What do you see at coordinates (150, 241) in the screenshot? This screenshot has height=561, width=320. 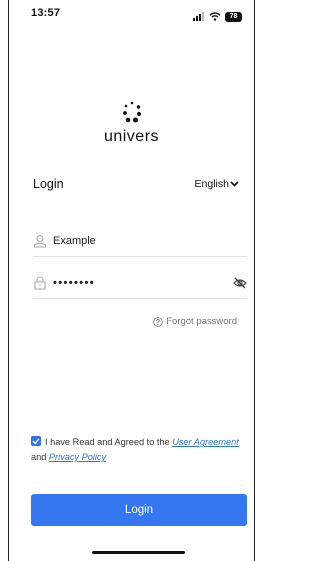 I see `username-value: Example` at bounding box center [150, 241].